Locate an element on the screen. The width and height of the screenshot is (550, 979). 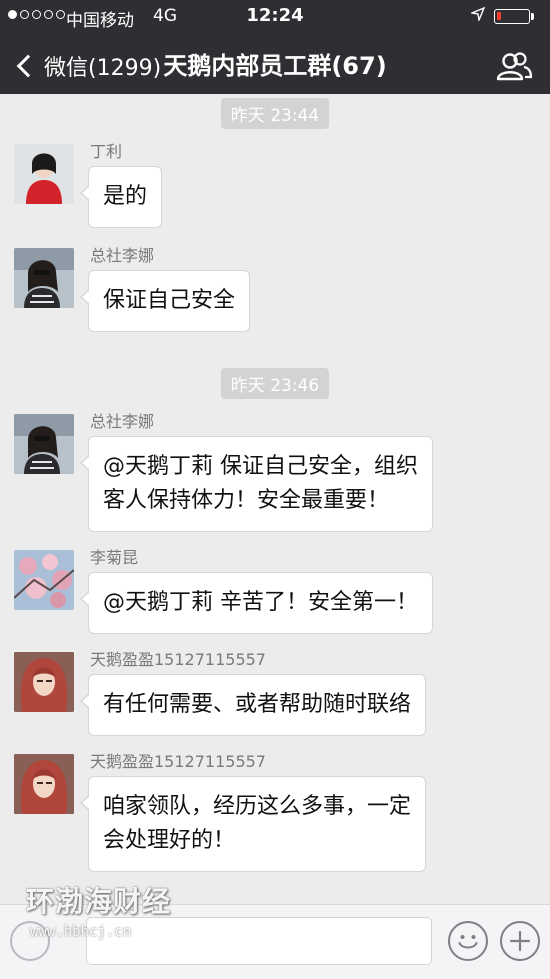
message-text: 会处理好的！ is located at coordinates (169, 840).